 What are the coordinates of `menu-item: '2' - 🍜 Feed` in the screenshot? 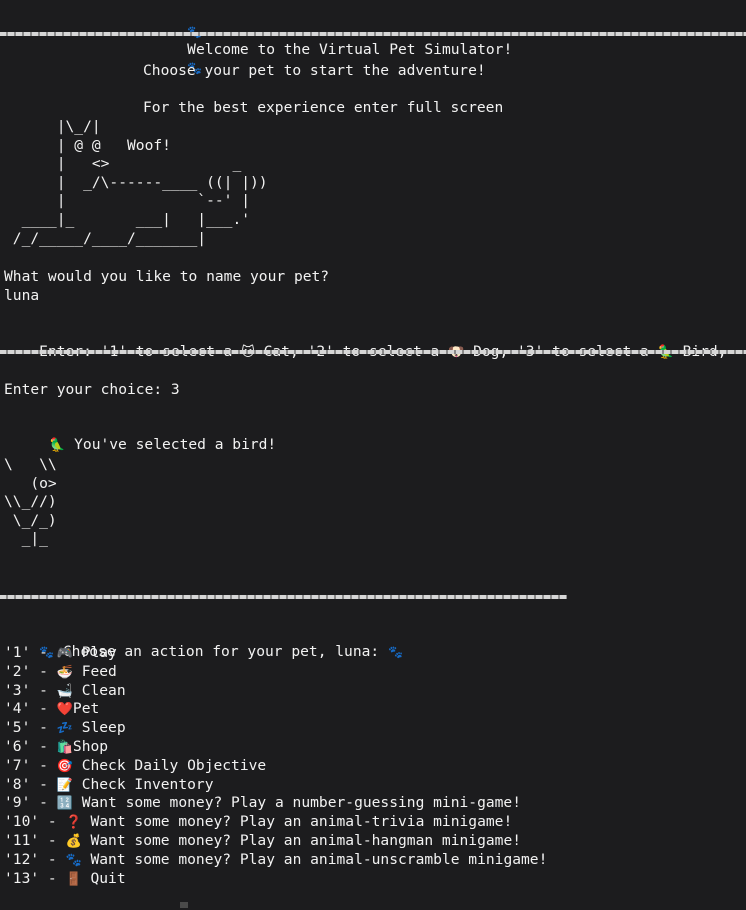 It's located at (60, 672).